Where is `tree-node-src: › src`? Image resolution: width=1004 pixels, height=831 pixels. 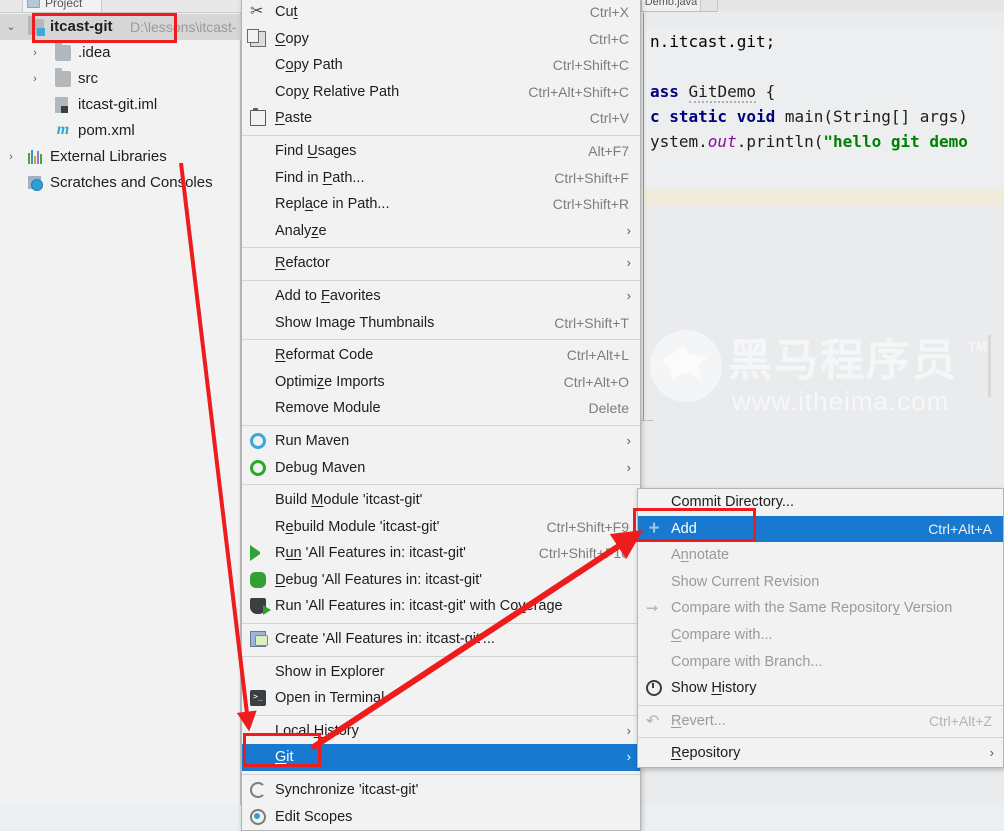
tree-node-src: › src is located at coordinates (120, 79).